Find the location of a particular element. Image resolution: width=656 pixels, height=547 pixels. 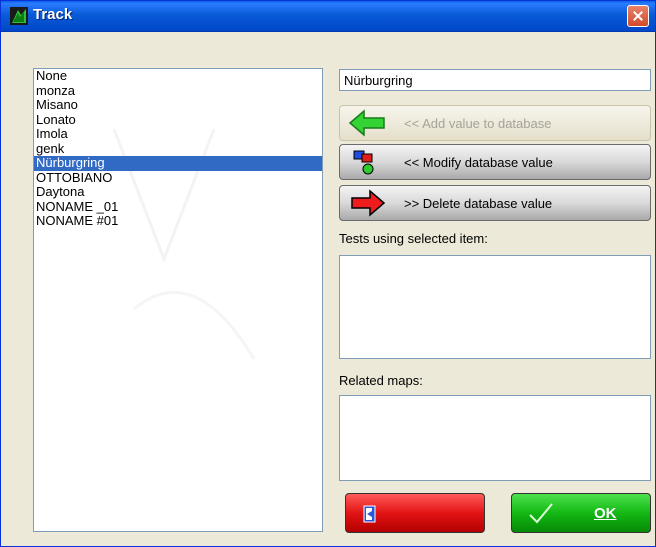

tests-label: Tests using selected item: is located at coordinates (413, 238).